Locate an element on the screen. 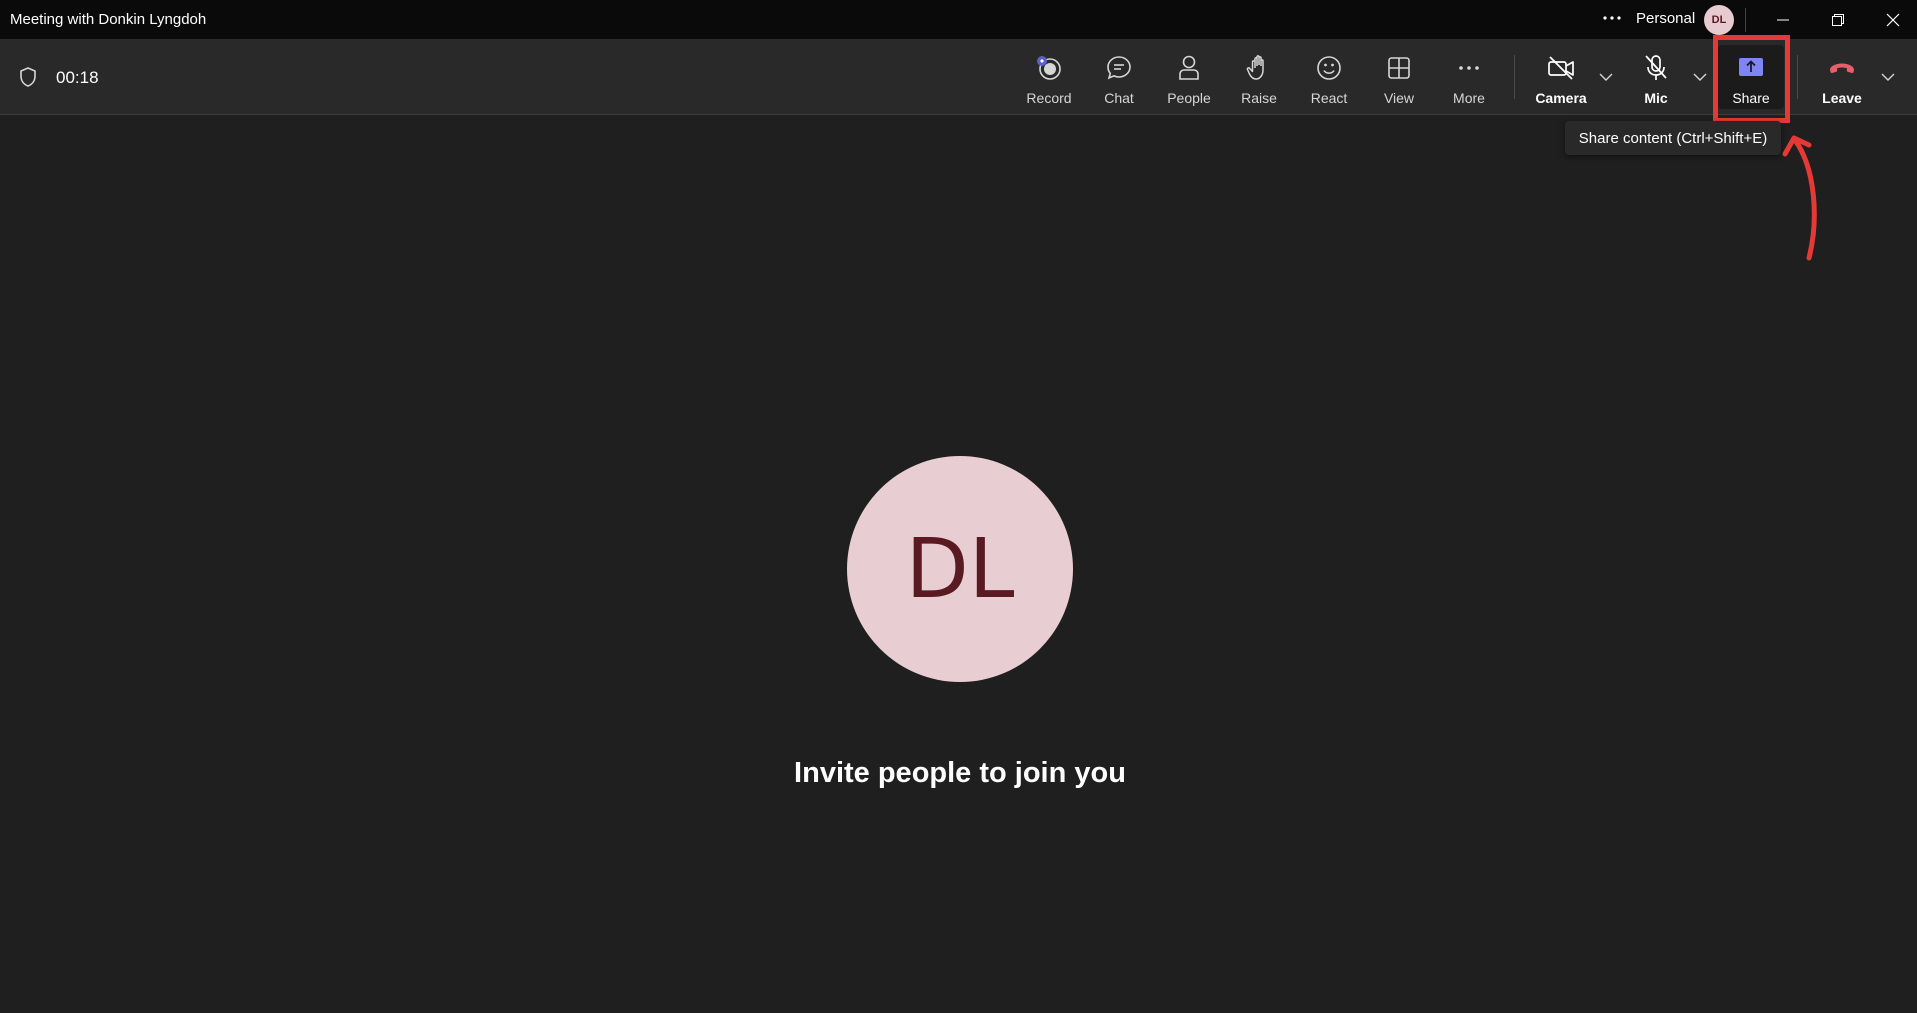  meeting-timer: 00:18 is located at coordinates (77, 77).